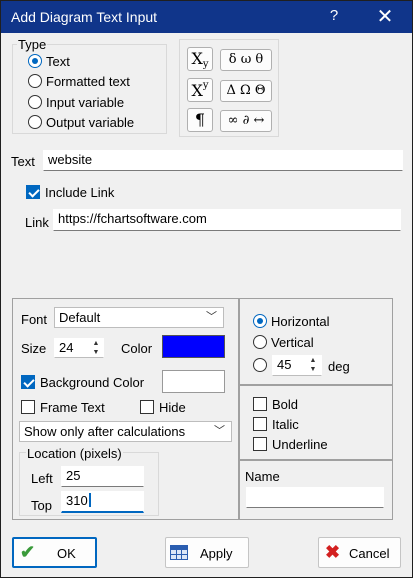 This screenshot has height=578, width=413. What do you see at coordinates (35, 81) in the screenshot?
I see `radio-formatted-text-button` at bounding box center [35, 81].